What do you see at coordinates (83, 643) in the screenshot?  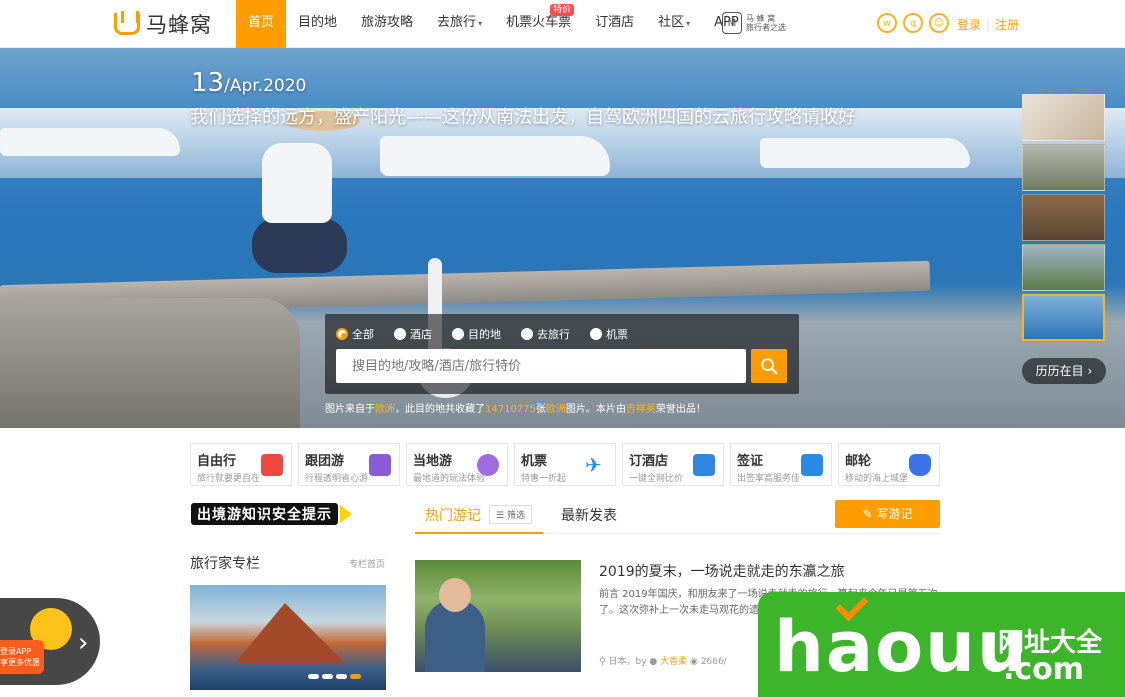 I see `chevron-right-icon: ›` at bounding box center [83, 643].